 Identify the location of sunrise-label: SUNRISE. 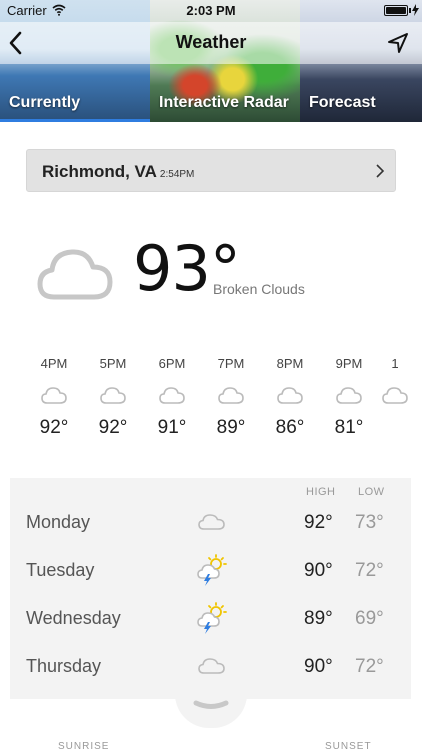
(84, 745).